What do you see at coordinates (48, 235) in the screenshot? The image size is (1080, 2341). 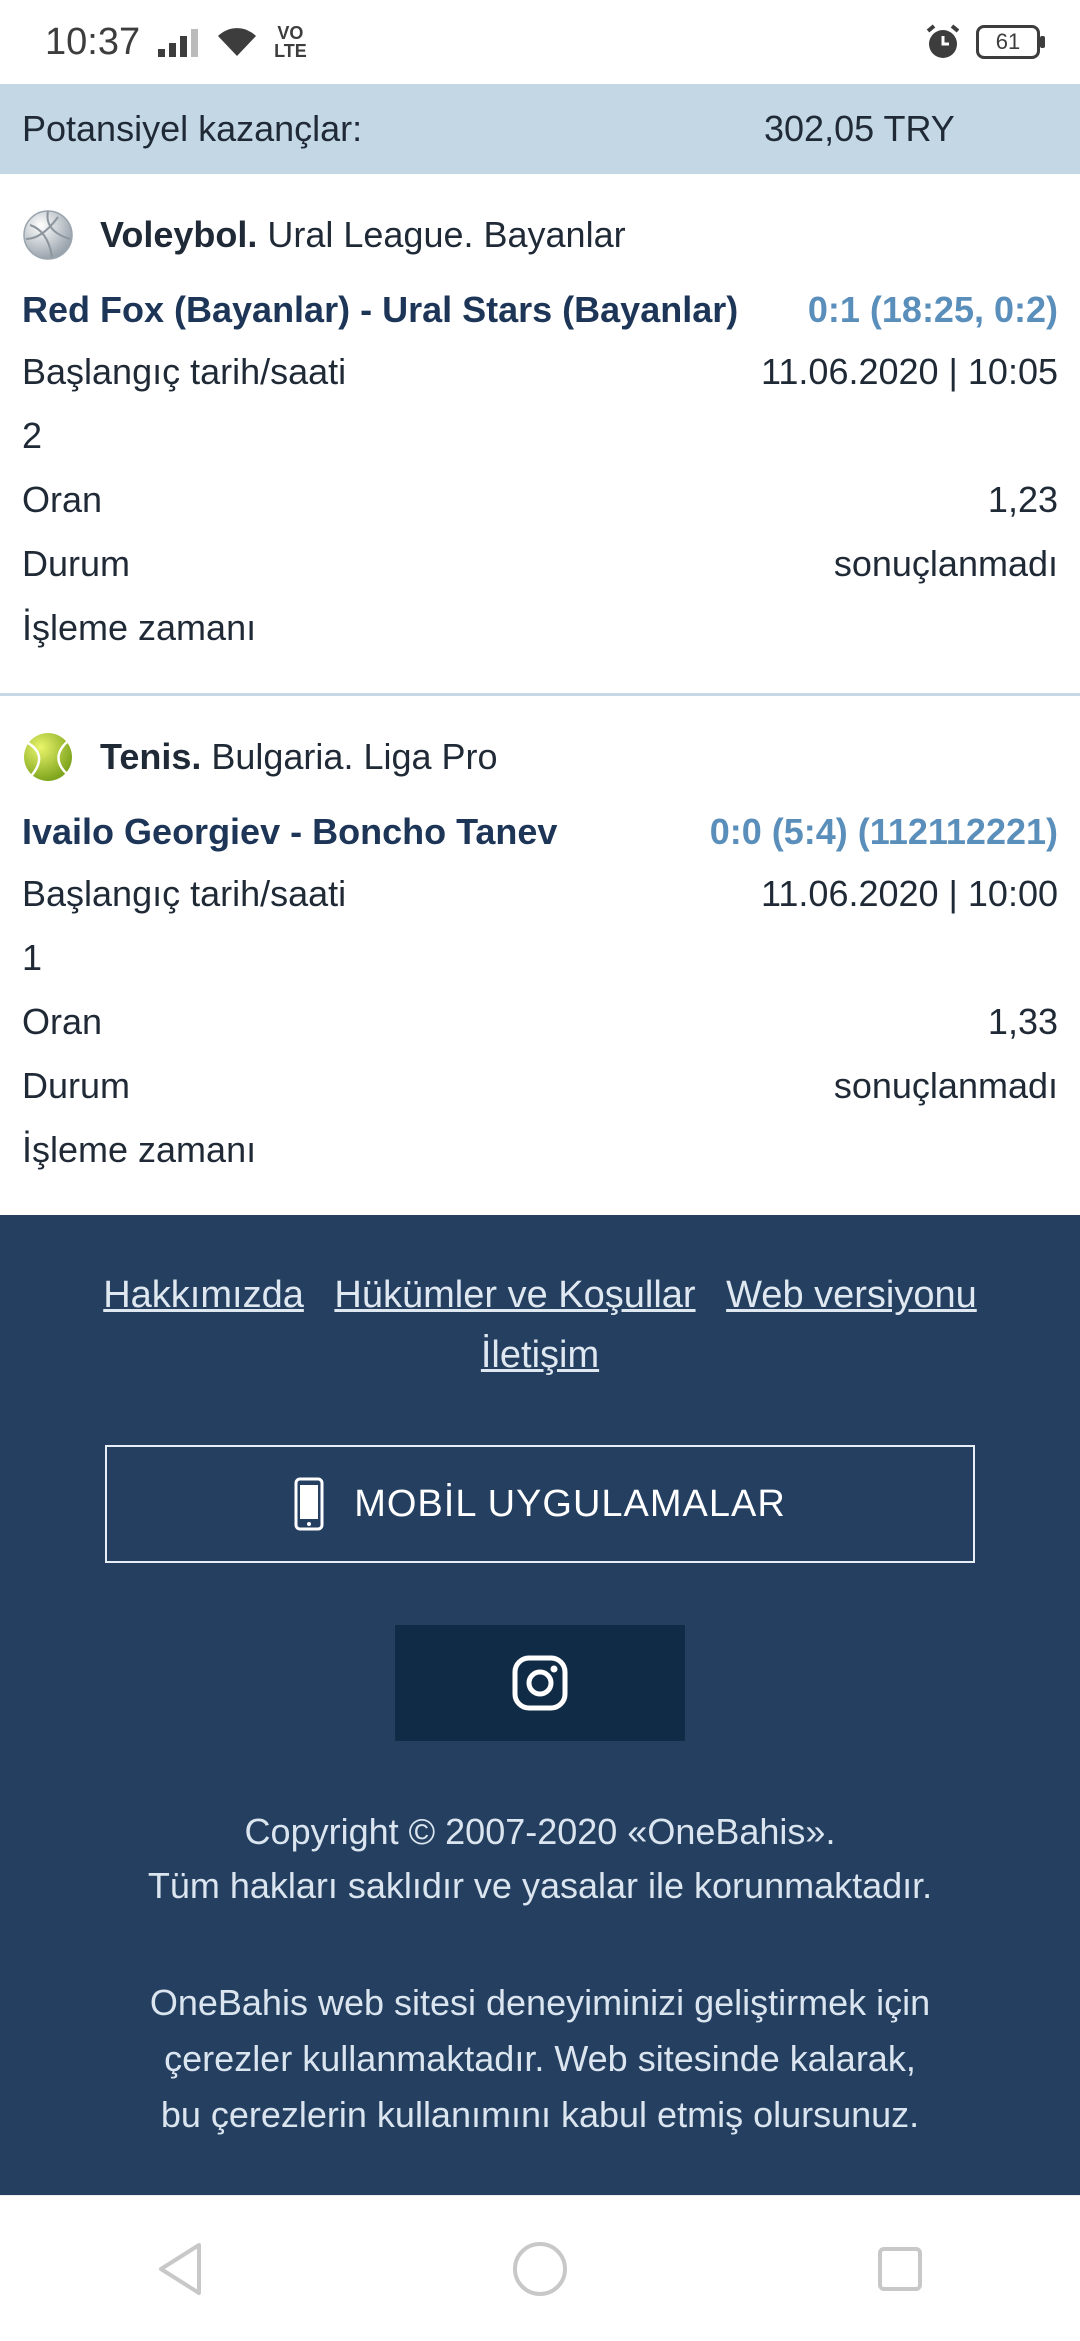 I see `volleyball-icon` at bounding box center [48, 235].